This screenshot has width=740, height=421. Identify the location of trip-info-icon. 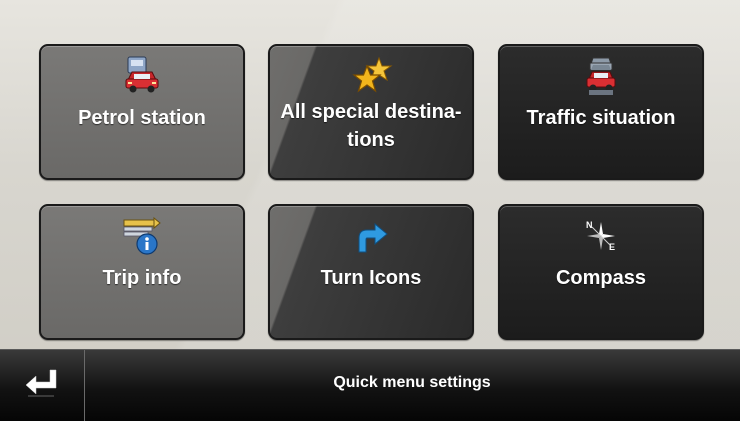
(142, 235).